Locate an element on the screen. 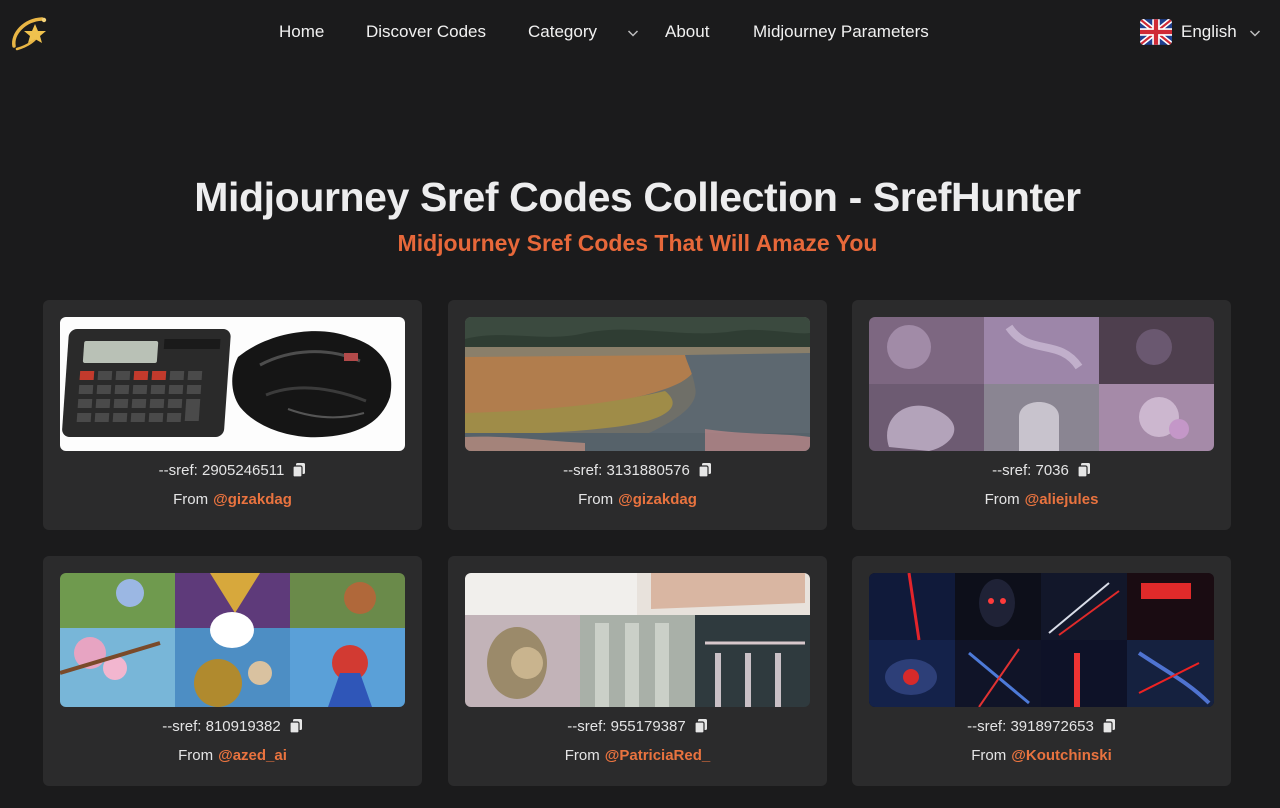 The image size is (1280, 808). sref-code-row: --sref: 2905246511 is located at coordinates (232, 471).